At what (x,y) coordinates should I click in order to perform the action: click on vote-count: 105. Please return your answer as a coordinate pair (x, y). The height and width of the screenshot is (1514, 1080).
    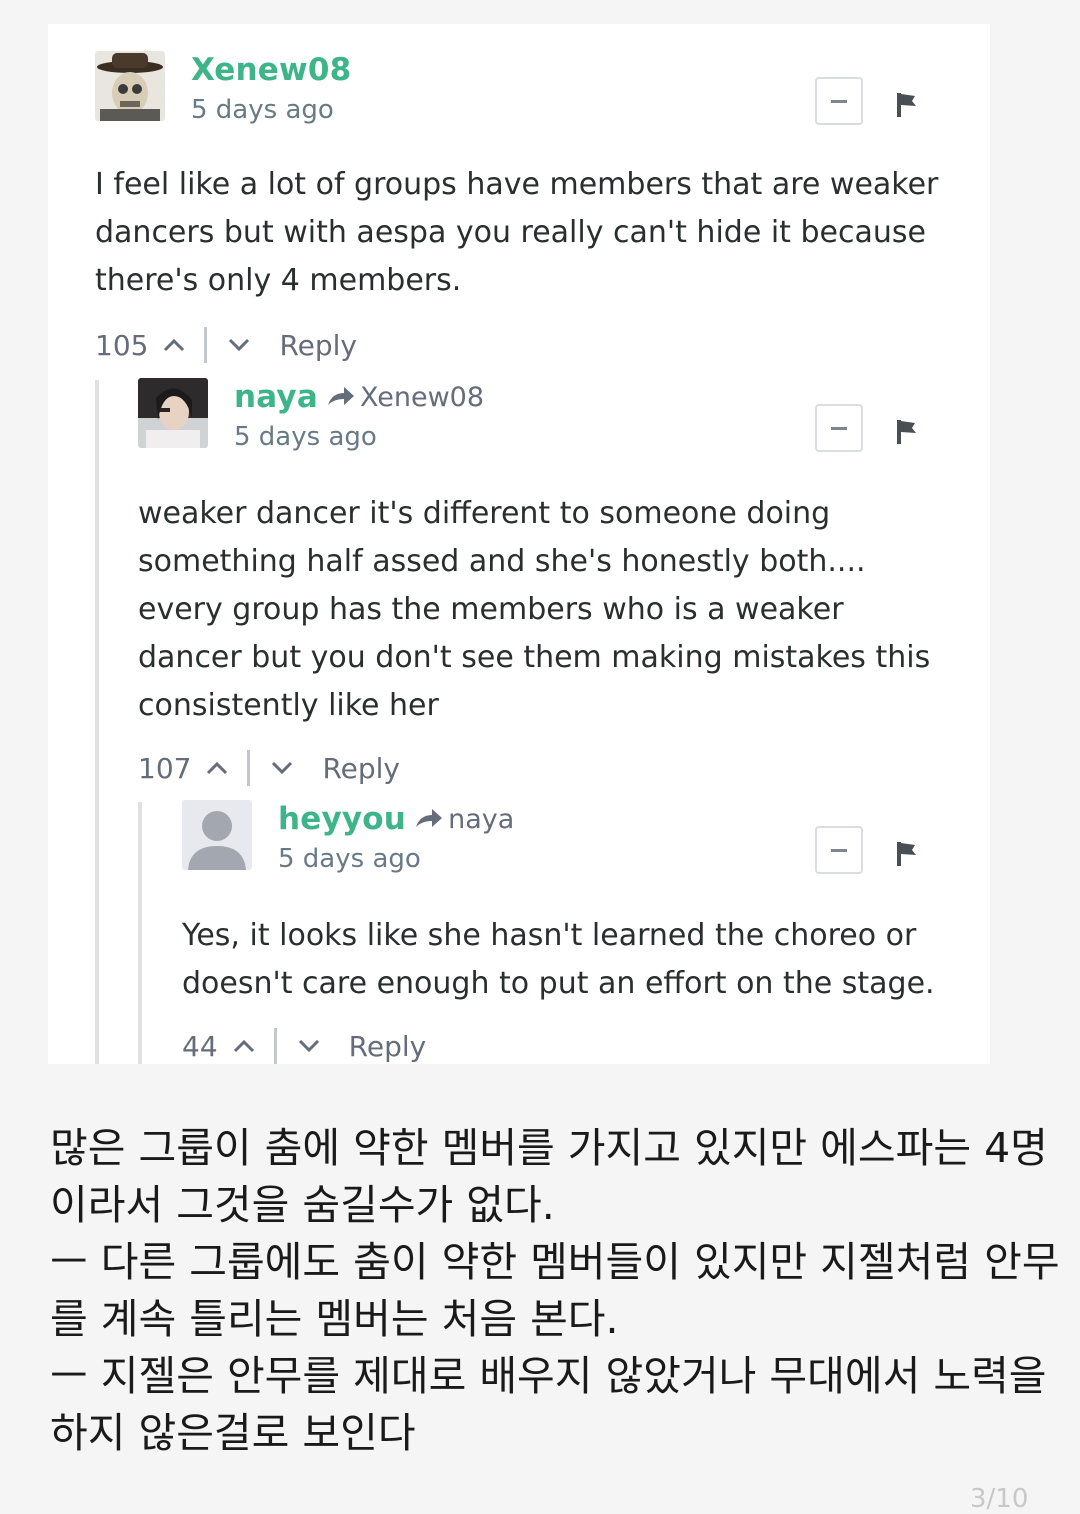
    Looking at the image, I should click on (122, 345).